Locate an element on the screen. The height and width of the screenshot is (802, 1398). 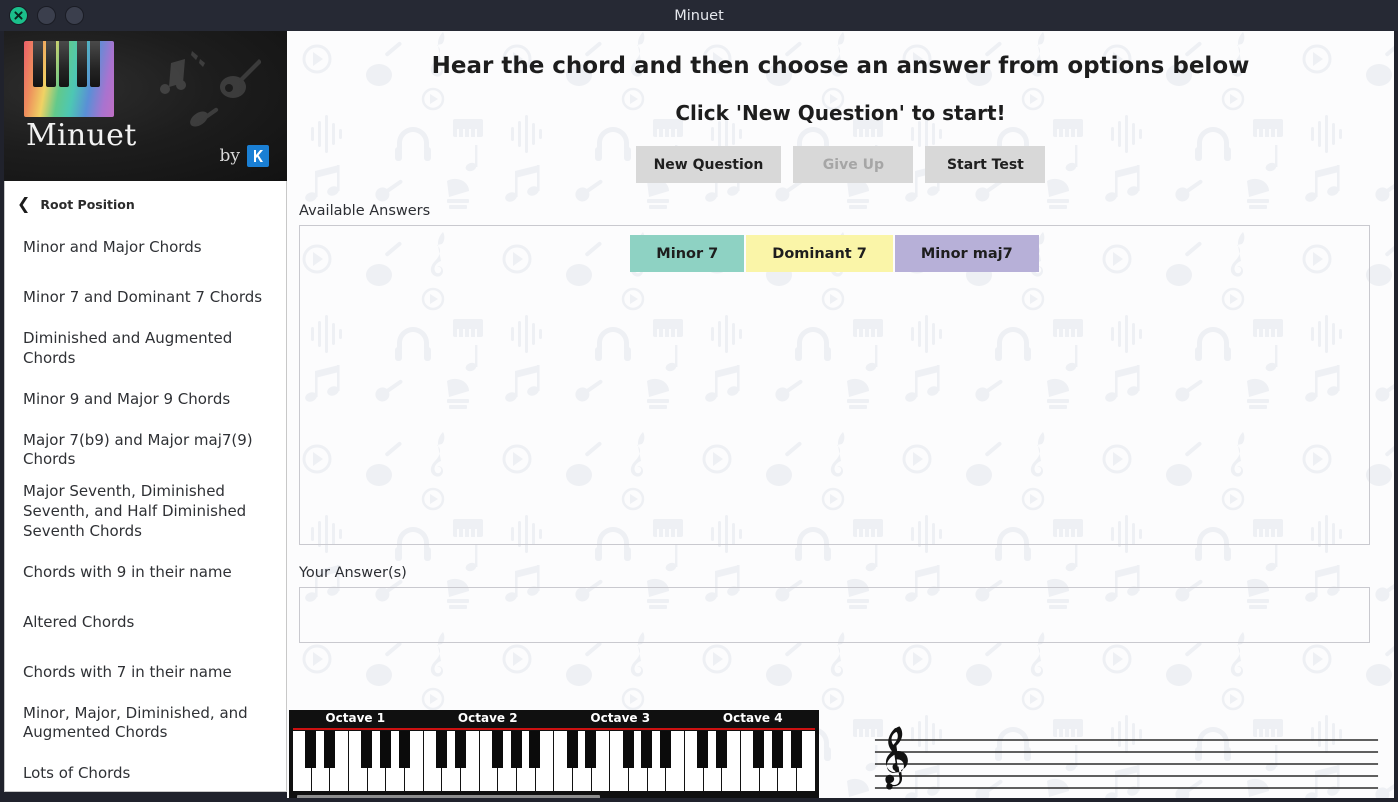
answer-chip-minor-maj7: Minor maj7 is located at coordinates (966, 253).